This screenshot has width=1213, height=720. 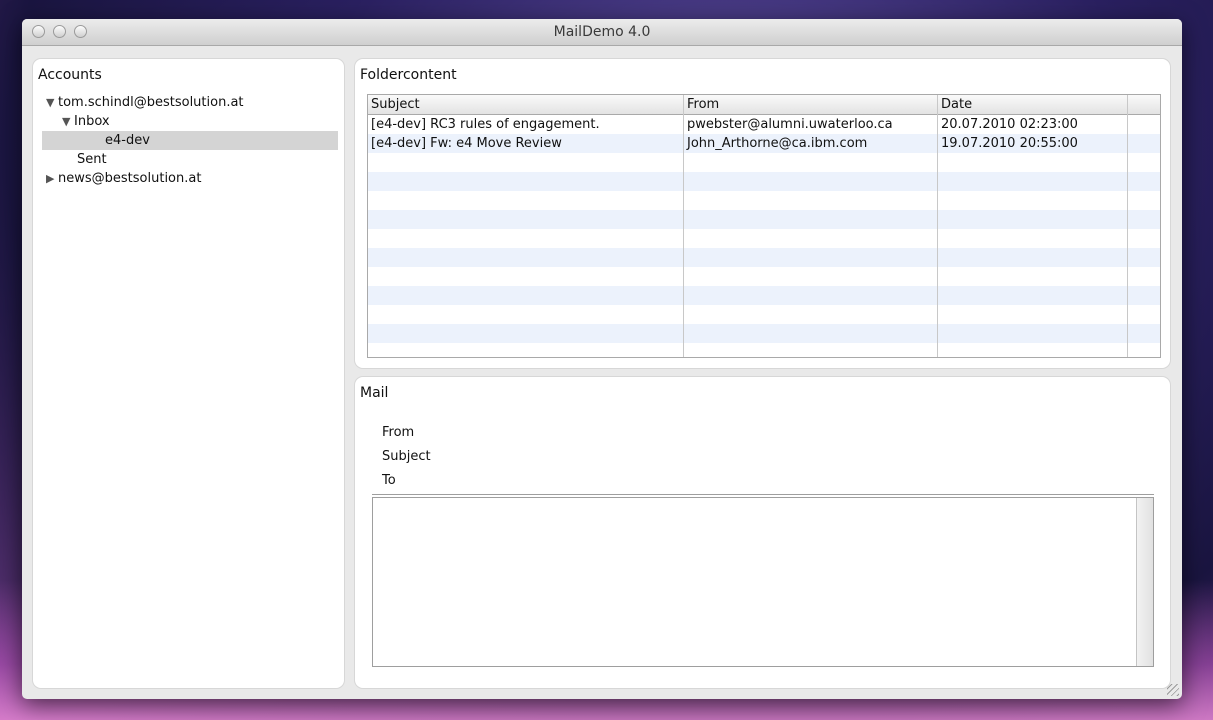 I want to click on from-label: From, so click(x=398, y=432).